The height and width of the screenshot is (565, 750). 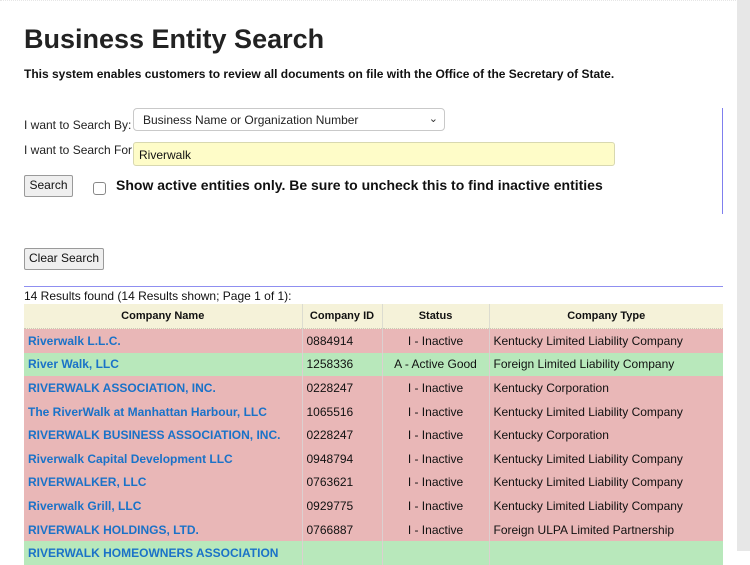 What do you see at coordinates (342, 364) in the screenshot?
I see `company-id-cell: 1258336` at bounding box center [342, 364].